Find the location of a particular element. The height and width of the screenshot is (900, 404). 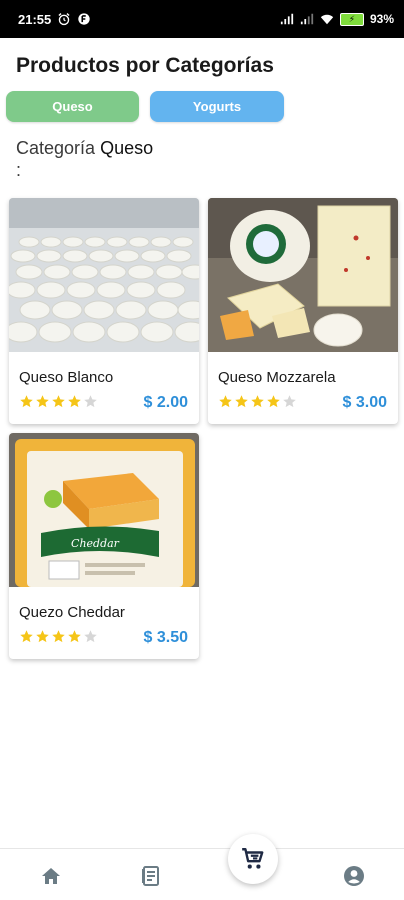

cart-button is located at coordinates (253, 859).